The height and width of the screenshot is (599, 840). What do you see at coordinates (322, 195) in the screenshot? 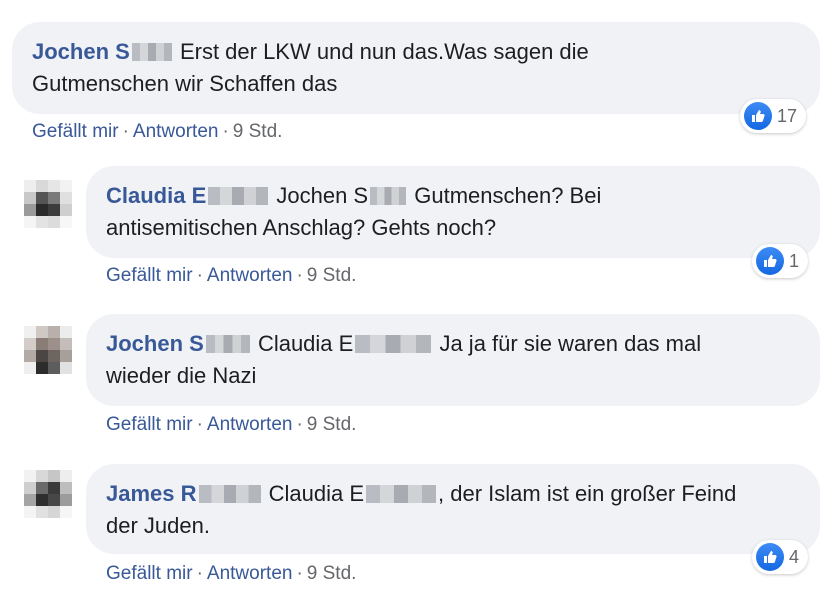
I see `mentioned-user: Jochen S` at bounding box center [322, 195].